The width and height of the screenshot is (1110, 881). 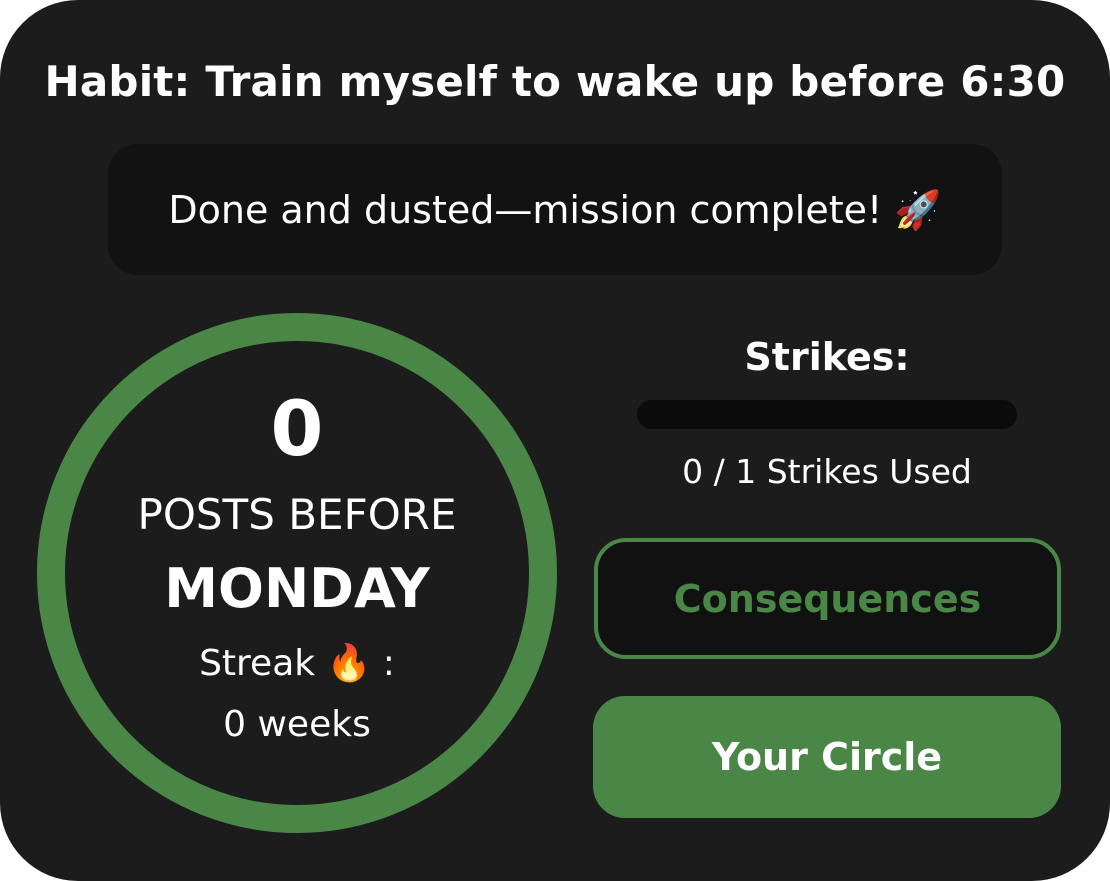 I want to click on status-message-text: Done and dusted—mission complete! 🚀, so click(x=555, y=209).